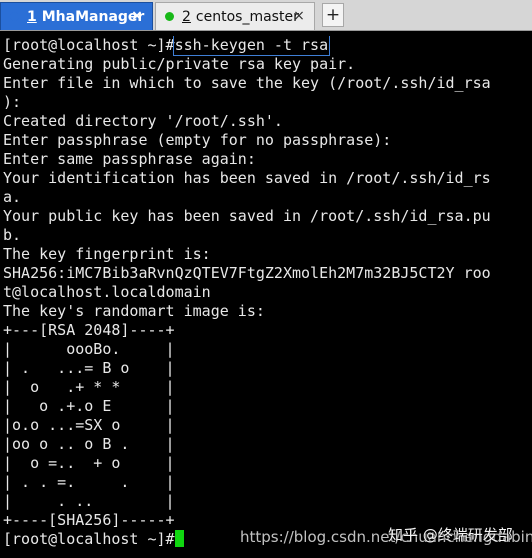 This screenshot has width=532, height=558. I want to click on output-line: b., so click(12, 235).